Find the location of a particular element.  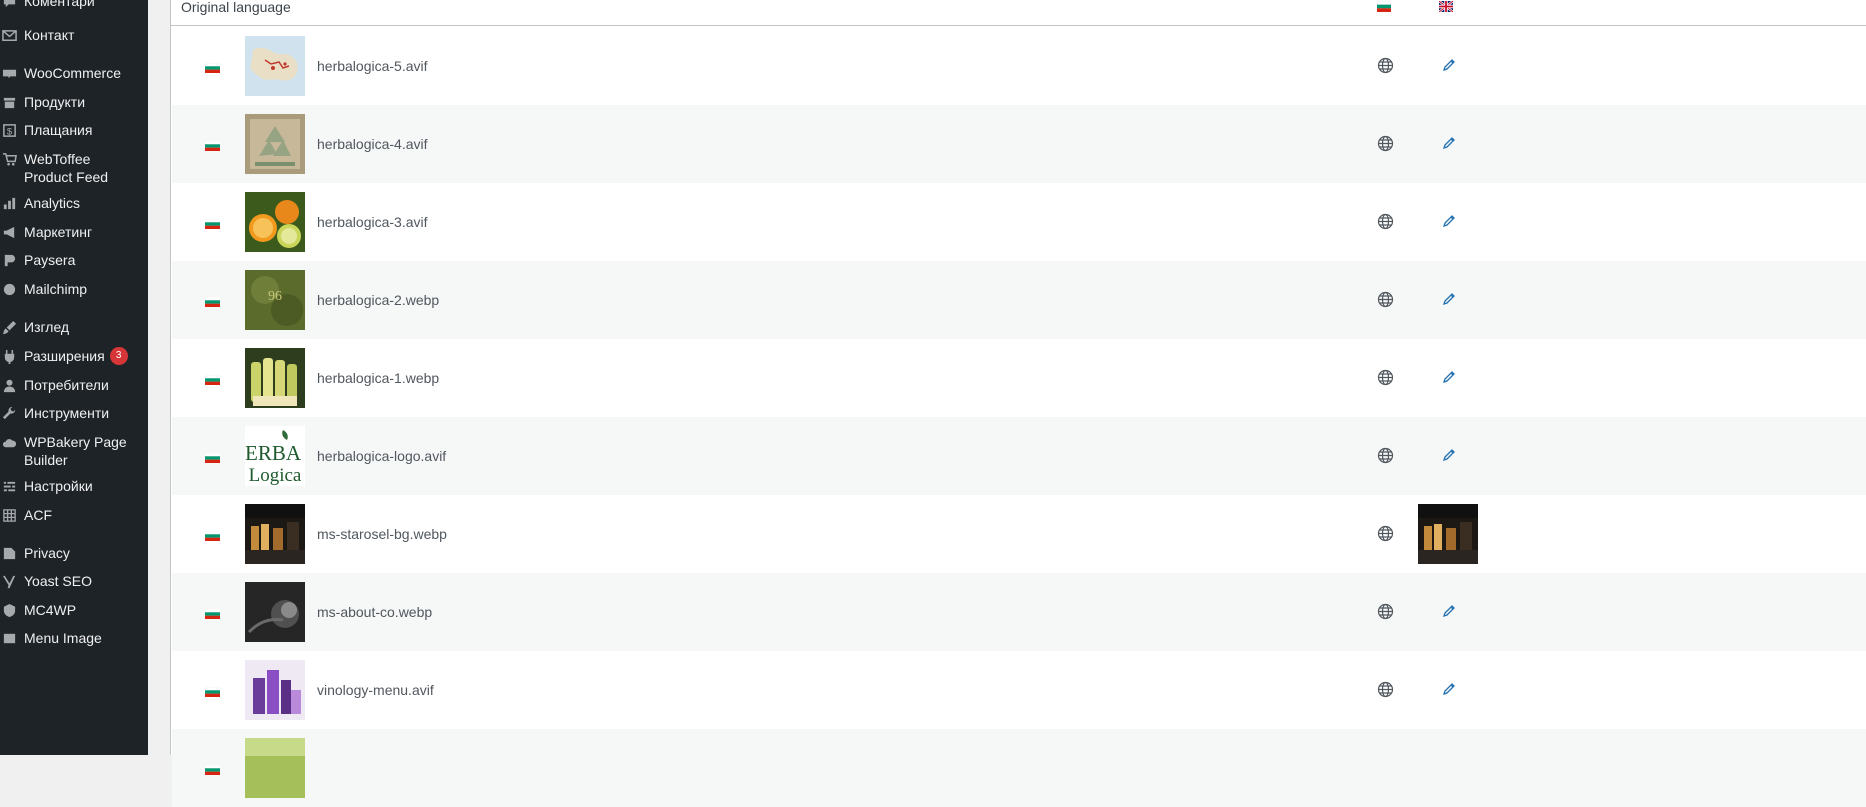

sidebar-item-4: $ Плащания is located at coordinates (74, 130).